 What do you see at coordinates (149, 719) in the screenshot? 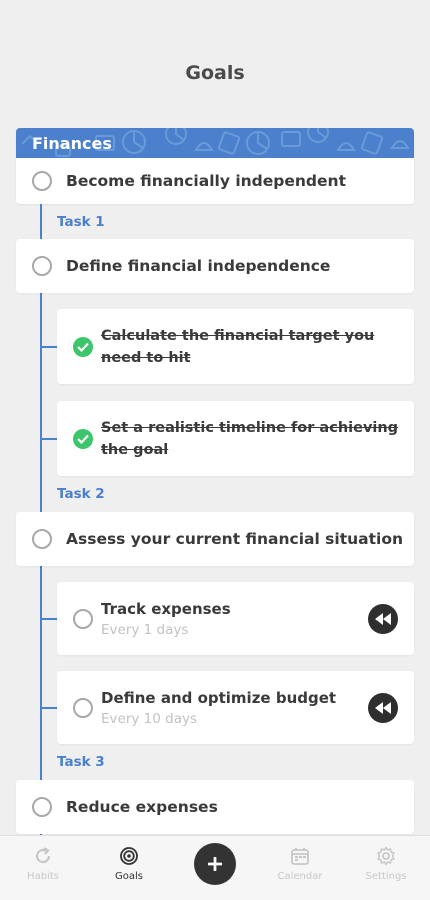
I see `habit-frequency: Every 10 days` at bounding box center [149, 719].